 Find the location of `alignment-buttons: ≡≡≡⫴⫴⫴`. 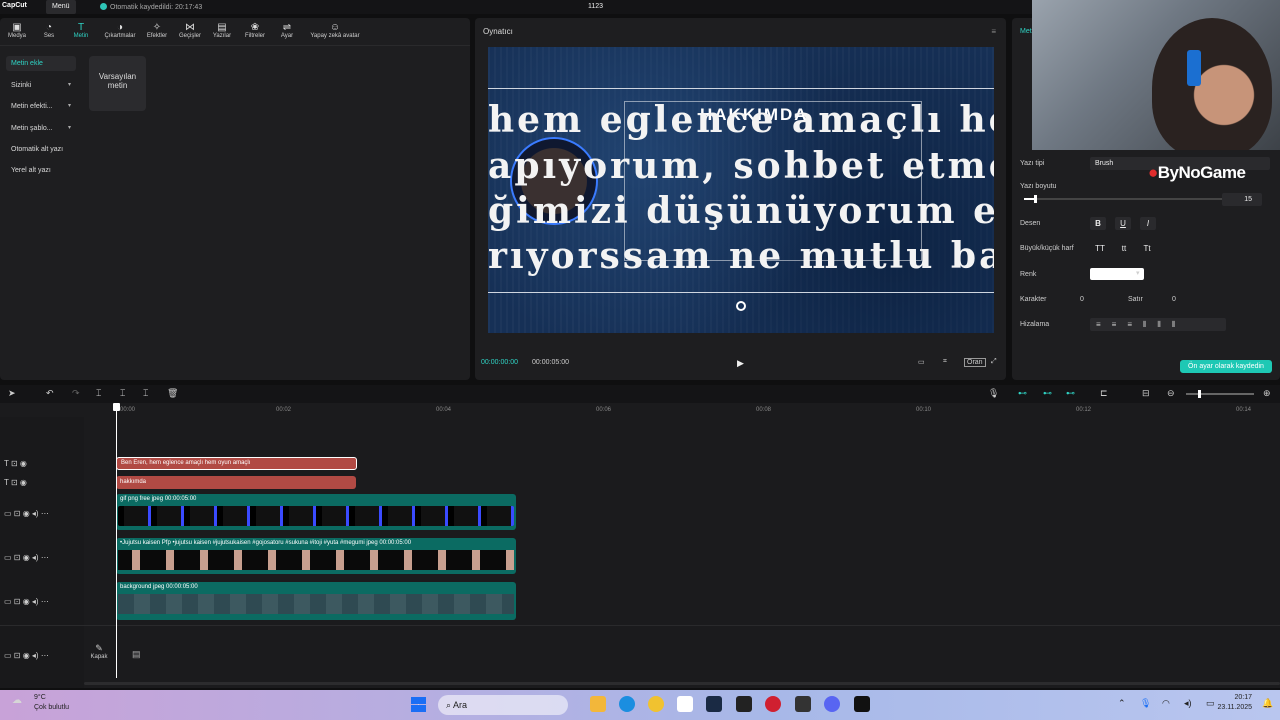

alignment-buttons: ≡≡≡⫴⫴⫴ is located at coordinates (1158, 324).